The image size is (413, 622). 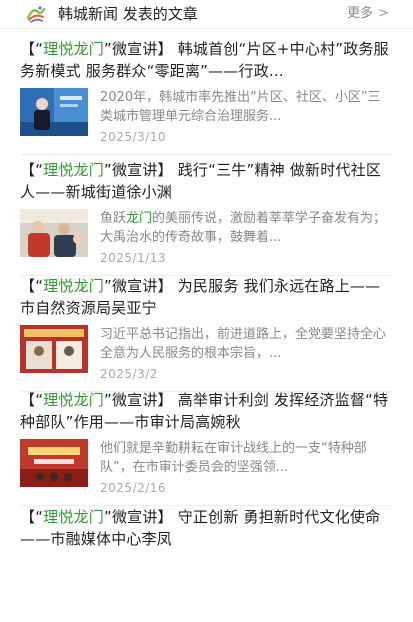 What do you see at coordinates (206, 297) in the screenshot?
I see `article-title: 【“理悦龙门”微宣讲】 为民服务 我们永远在路上——市自然资源局吴亚宁` at bounding box center [206, 297].